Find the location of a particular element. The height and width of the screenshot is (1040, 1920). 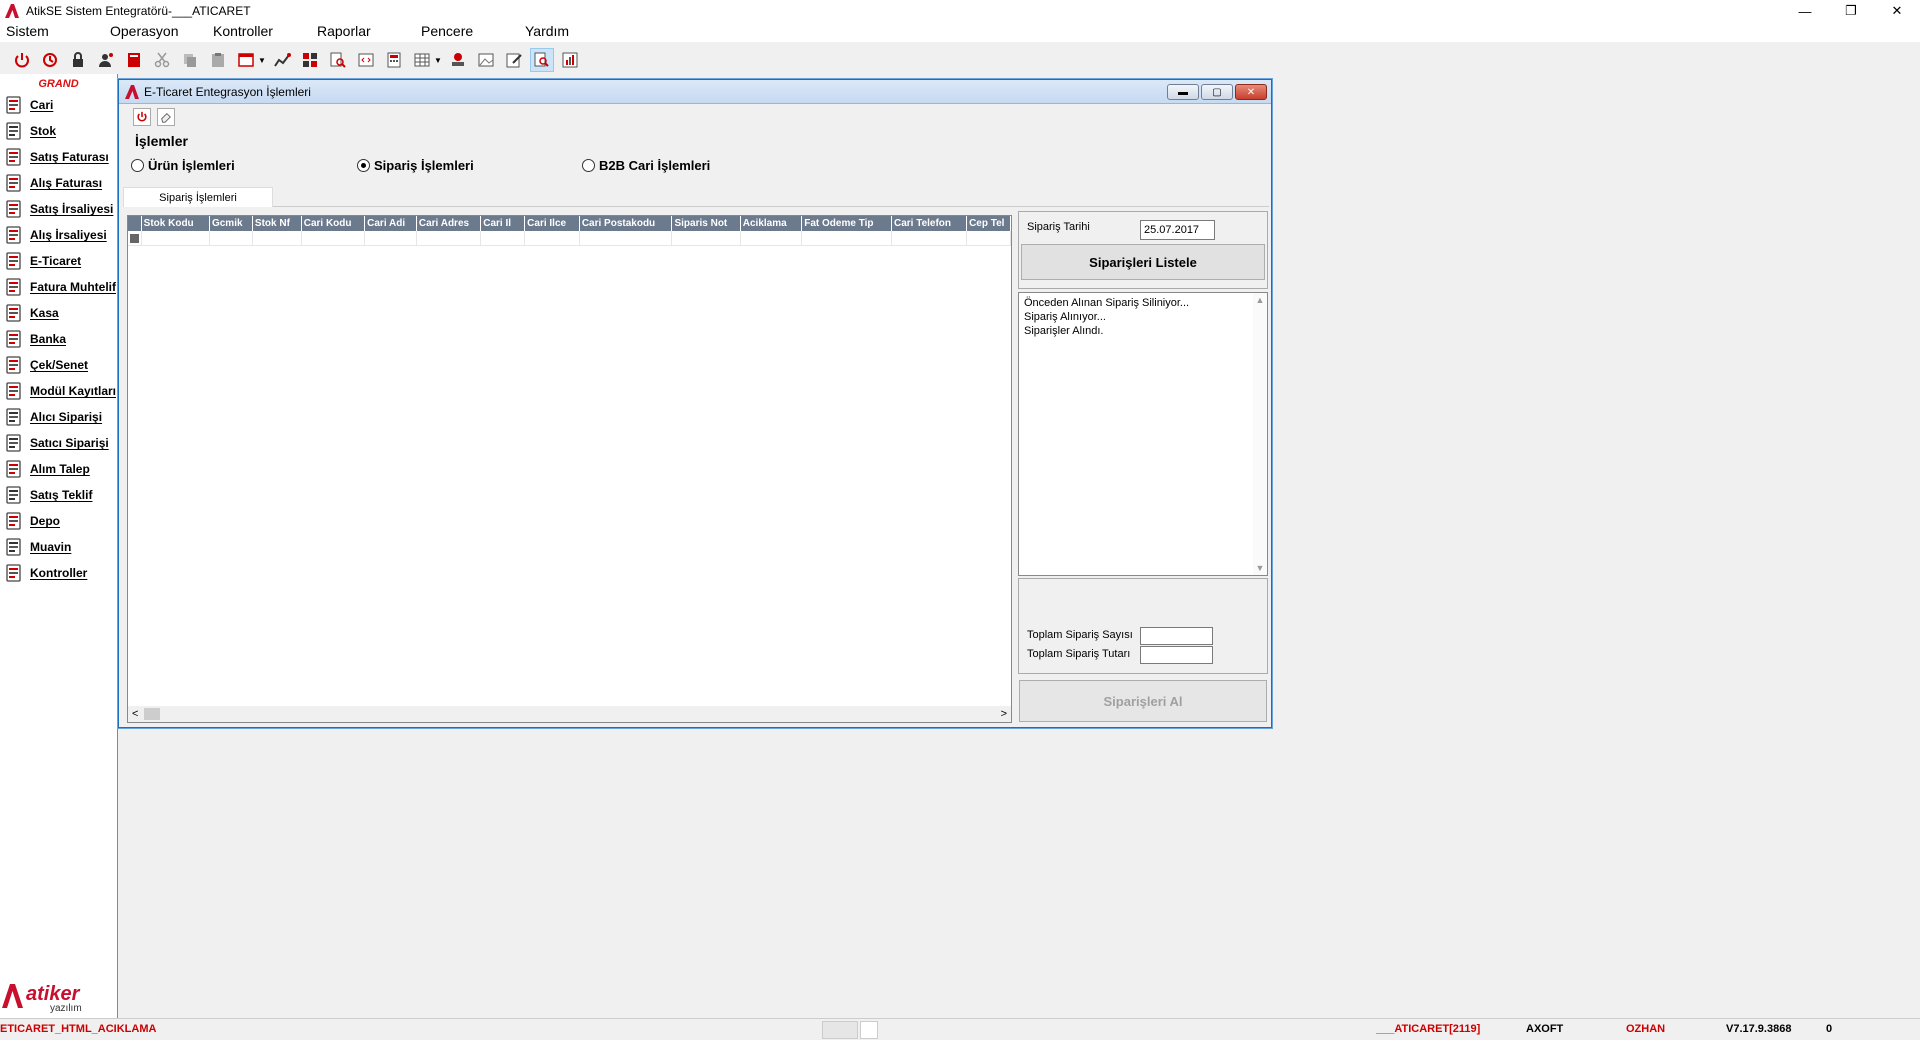

column-header: Fat Odeme Tip is located at coordinates (847, 223).